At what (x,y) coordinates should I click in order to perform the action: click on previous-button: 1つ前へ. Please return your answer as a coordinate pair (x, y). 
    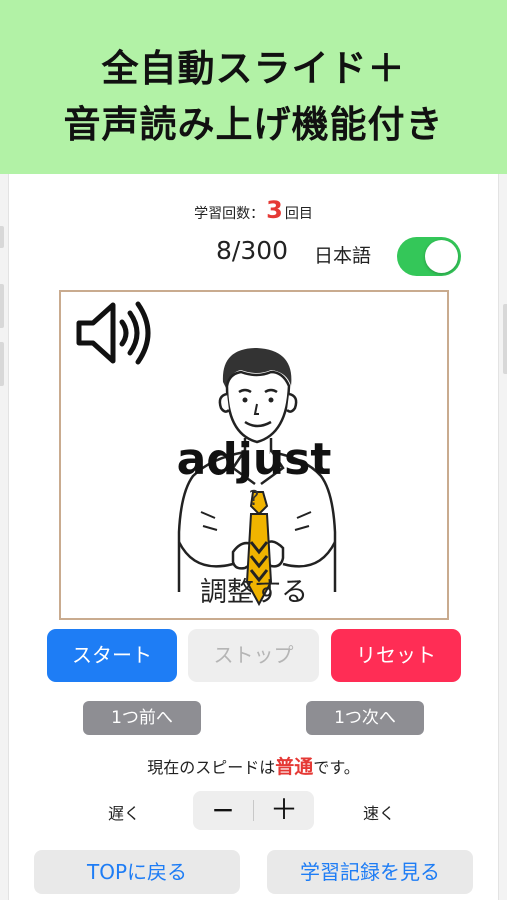
    Looking at the image, I should click on (142, 718).